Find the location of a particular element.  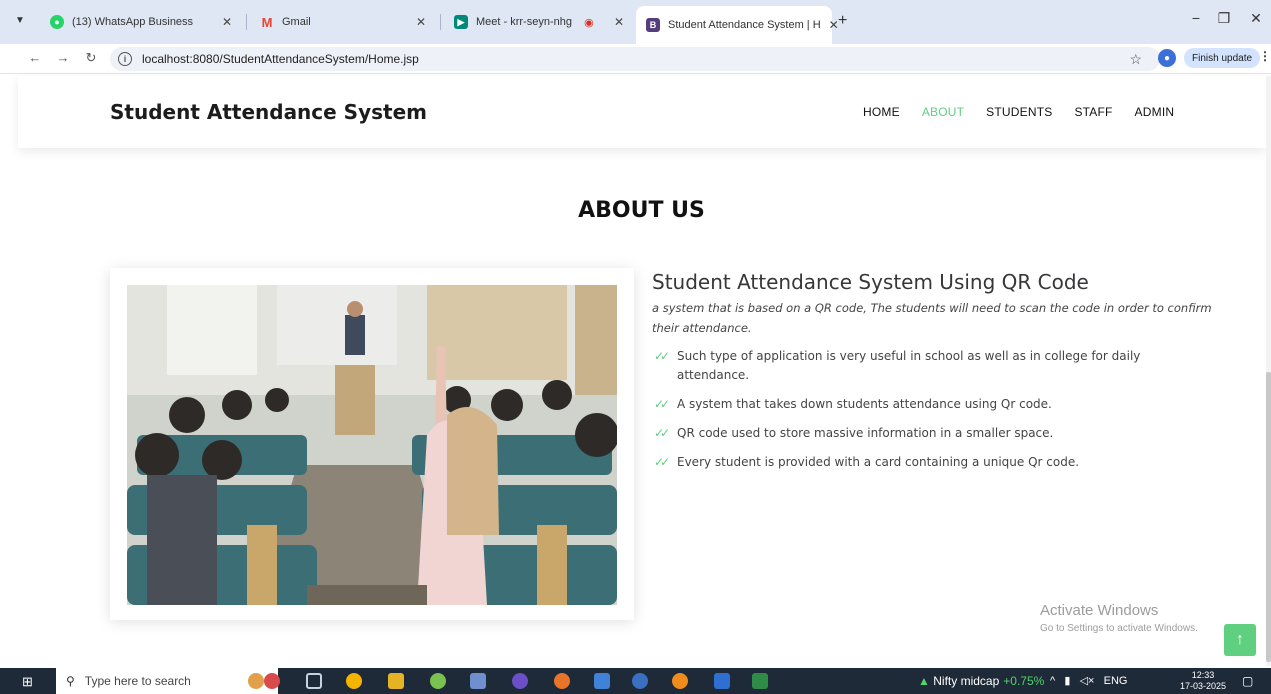

tab-title: (13) WhatsApp Business is located at coordinates (133, 22).